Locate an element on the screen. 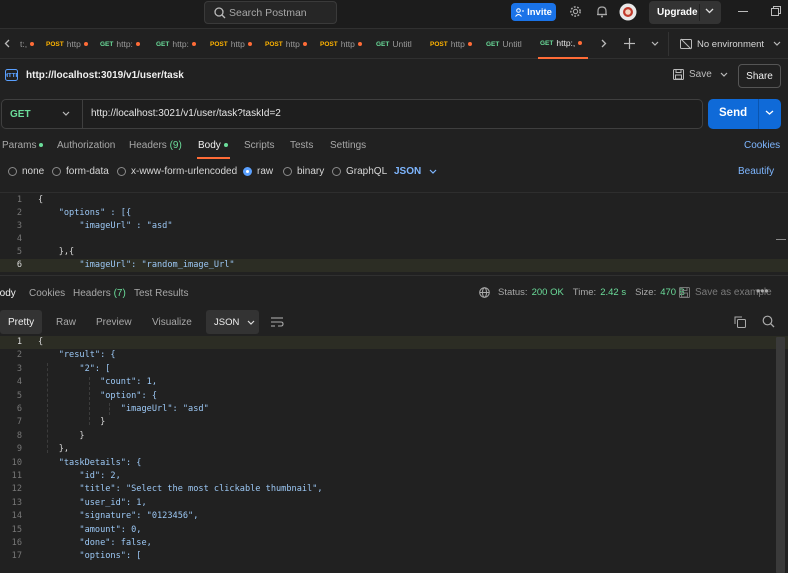 The image size is (788, 573). minimize-icon is located at coordinates (743, 11).